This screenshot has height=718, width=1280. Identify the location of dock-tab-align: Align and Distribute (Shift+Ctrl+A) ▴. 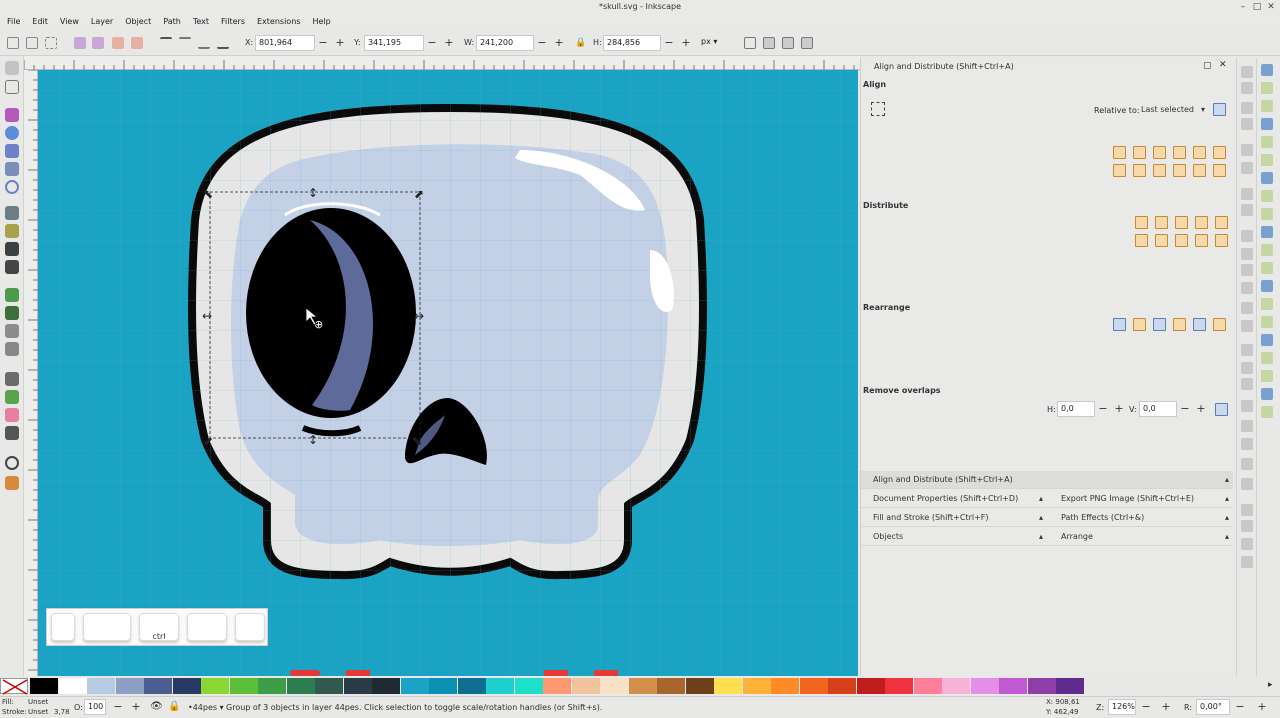
(1047, 480).